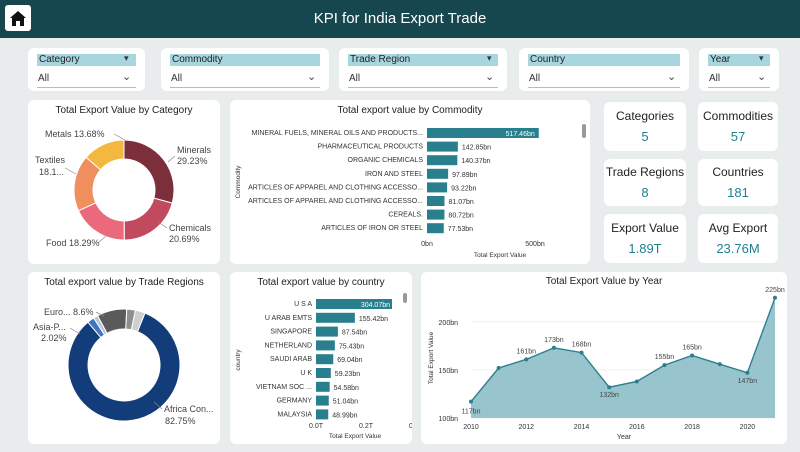 This screenshot has height=452, width=800. What do you see at coordinates (238, 182) in the screenshot?
I see `y-axis-label: Commodity` at bounding box center [238, 182].